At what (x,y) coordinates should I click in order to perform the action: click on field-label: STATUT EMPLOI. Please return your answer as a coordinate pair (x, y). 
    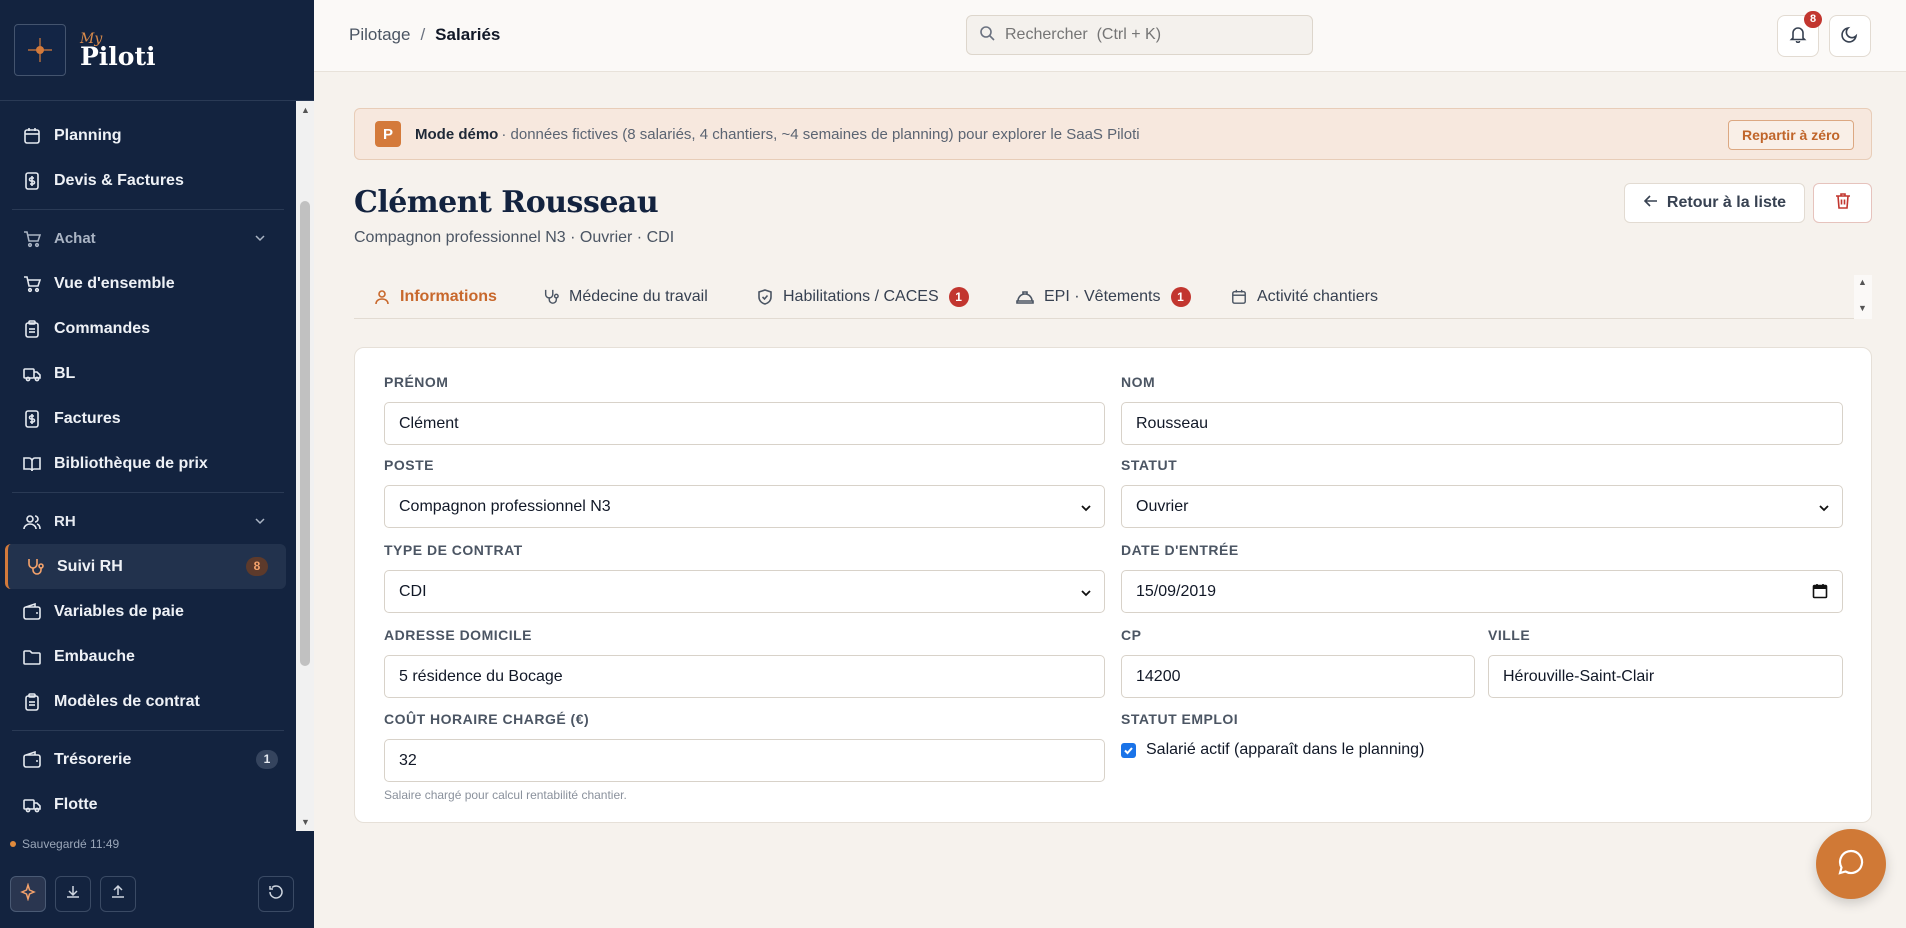
    Looking at the image, I should click on (1180, 719).